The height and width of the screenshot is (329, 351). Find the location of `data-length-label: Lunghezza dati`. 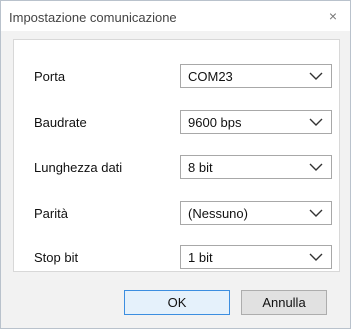

data-length-label: Lunghezza dati is located at coordinates (78, 167).